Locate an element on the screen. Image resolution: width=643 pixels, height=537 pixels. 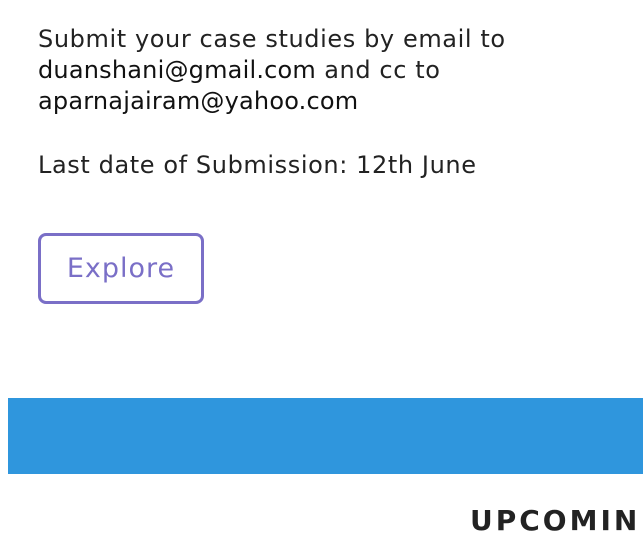
cc-email-link: aparnajairam@yahoo.com is located at coordinates (198, 101).